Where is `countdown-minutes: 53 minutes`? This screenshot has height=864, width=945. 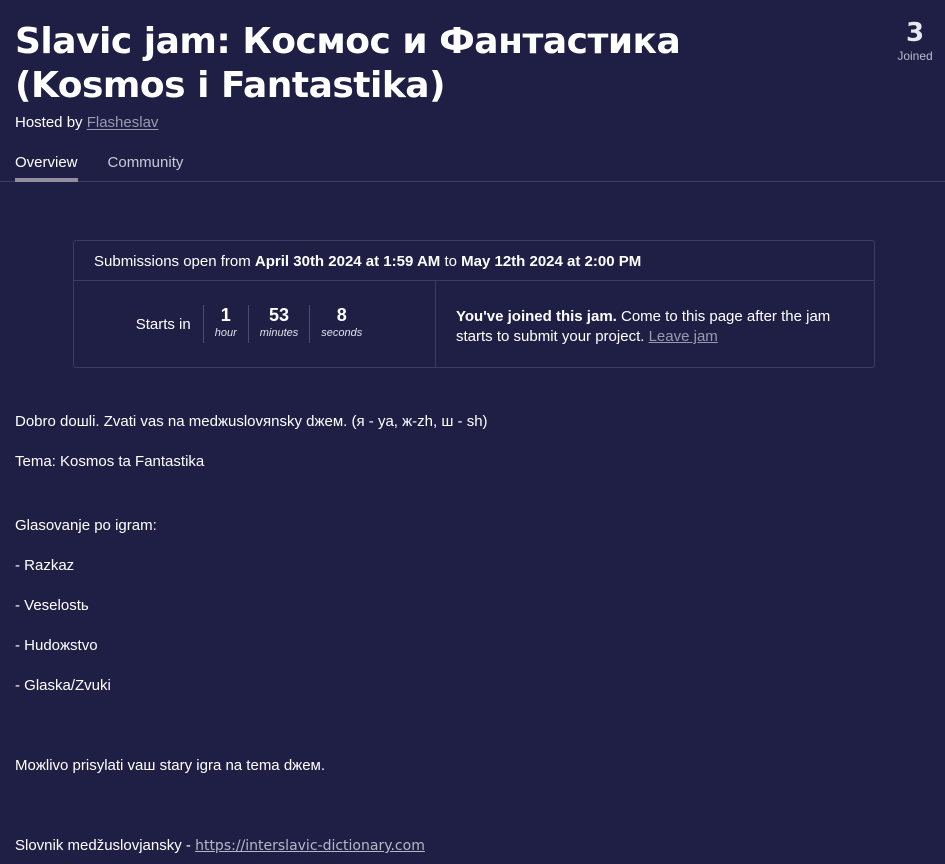
countdown-minutes: 53 minutes is located at coordinates (278, 324).